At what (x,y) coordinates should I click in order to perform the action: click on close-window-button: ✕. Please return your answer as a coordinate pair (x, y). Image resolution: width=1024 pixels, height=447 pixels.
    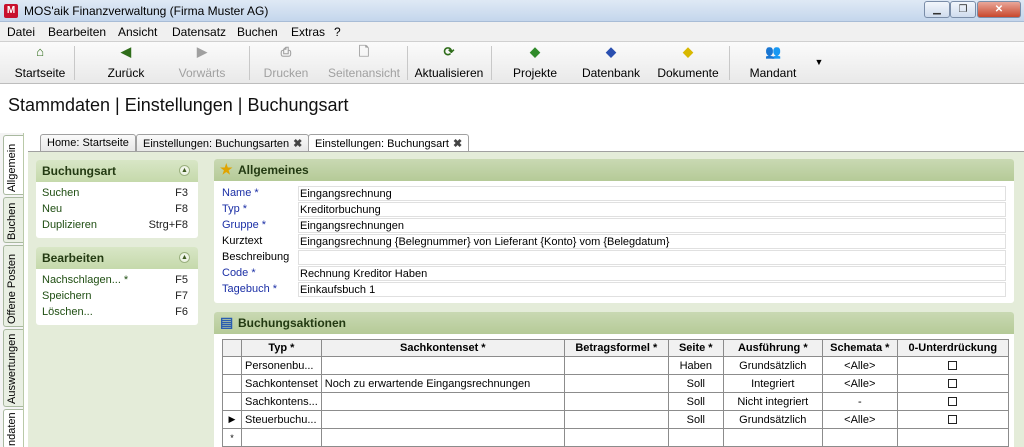
    Looking at the image, I should click on (999, 9).